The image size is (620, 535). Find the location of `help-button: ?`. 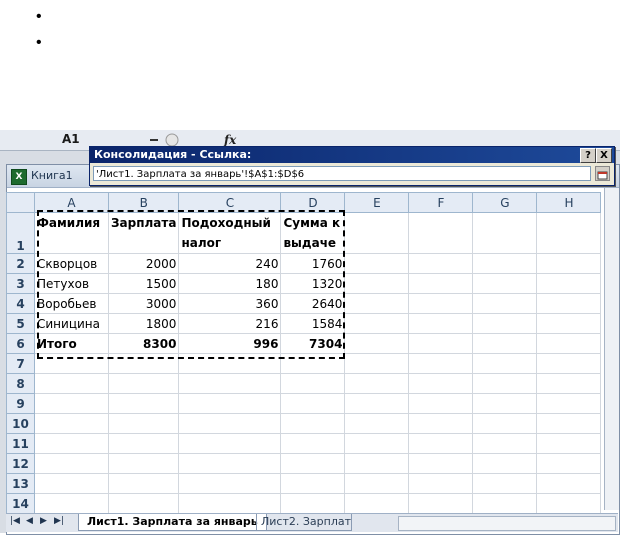

help-button: ? is located at coordinates (588, 155).